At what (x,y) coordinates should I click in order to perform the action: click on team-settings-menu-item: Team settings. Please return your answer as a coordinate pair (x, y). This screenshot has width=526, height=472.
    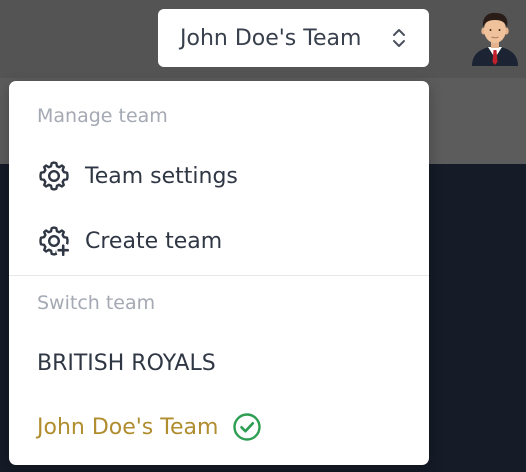
    Looking at the image, I should click on (219, 176).